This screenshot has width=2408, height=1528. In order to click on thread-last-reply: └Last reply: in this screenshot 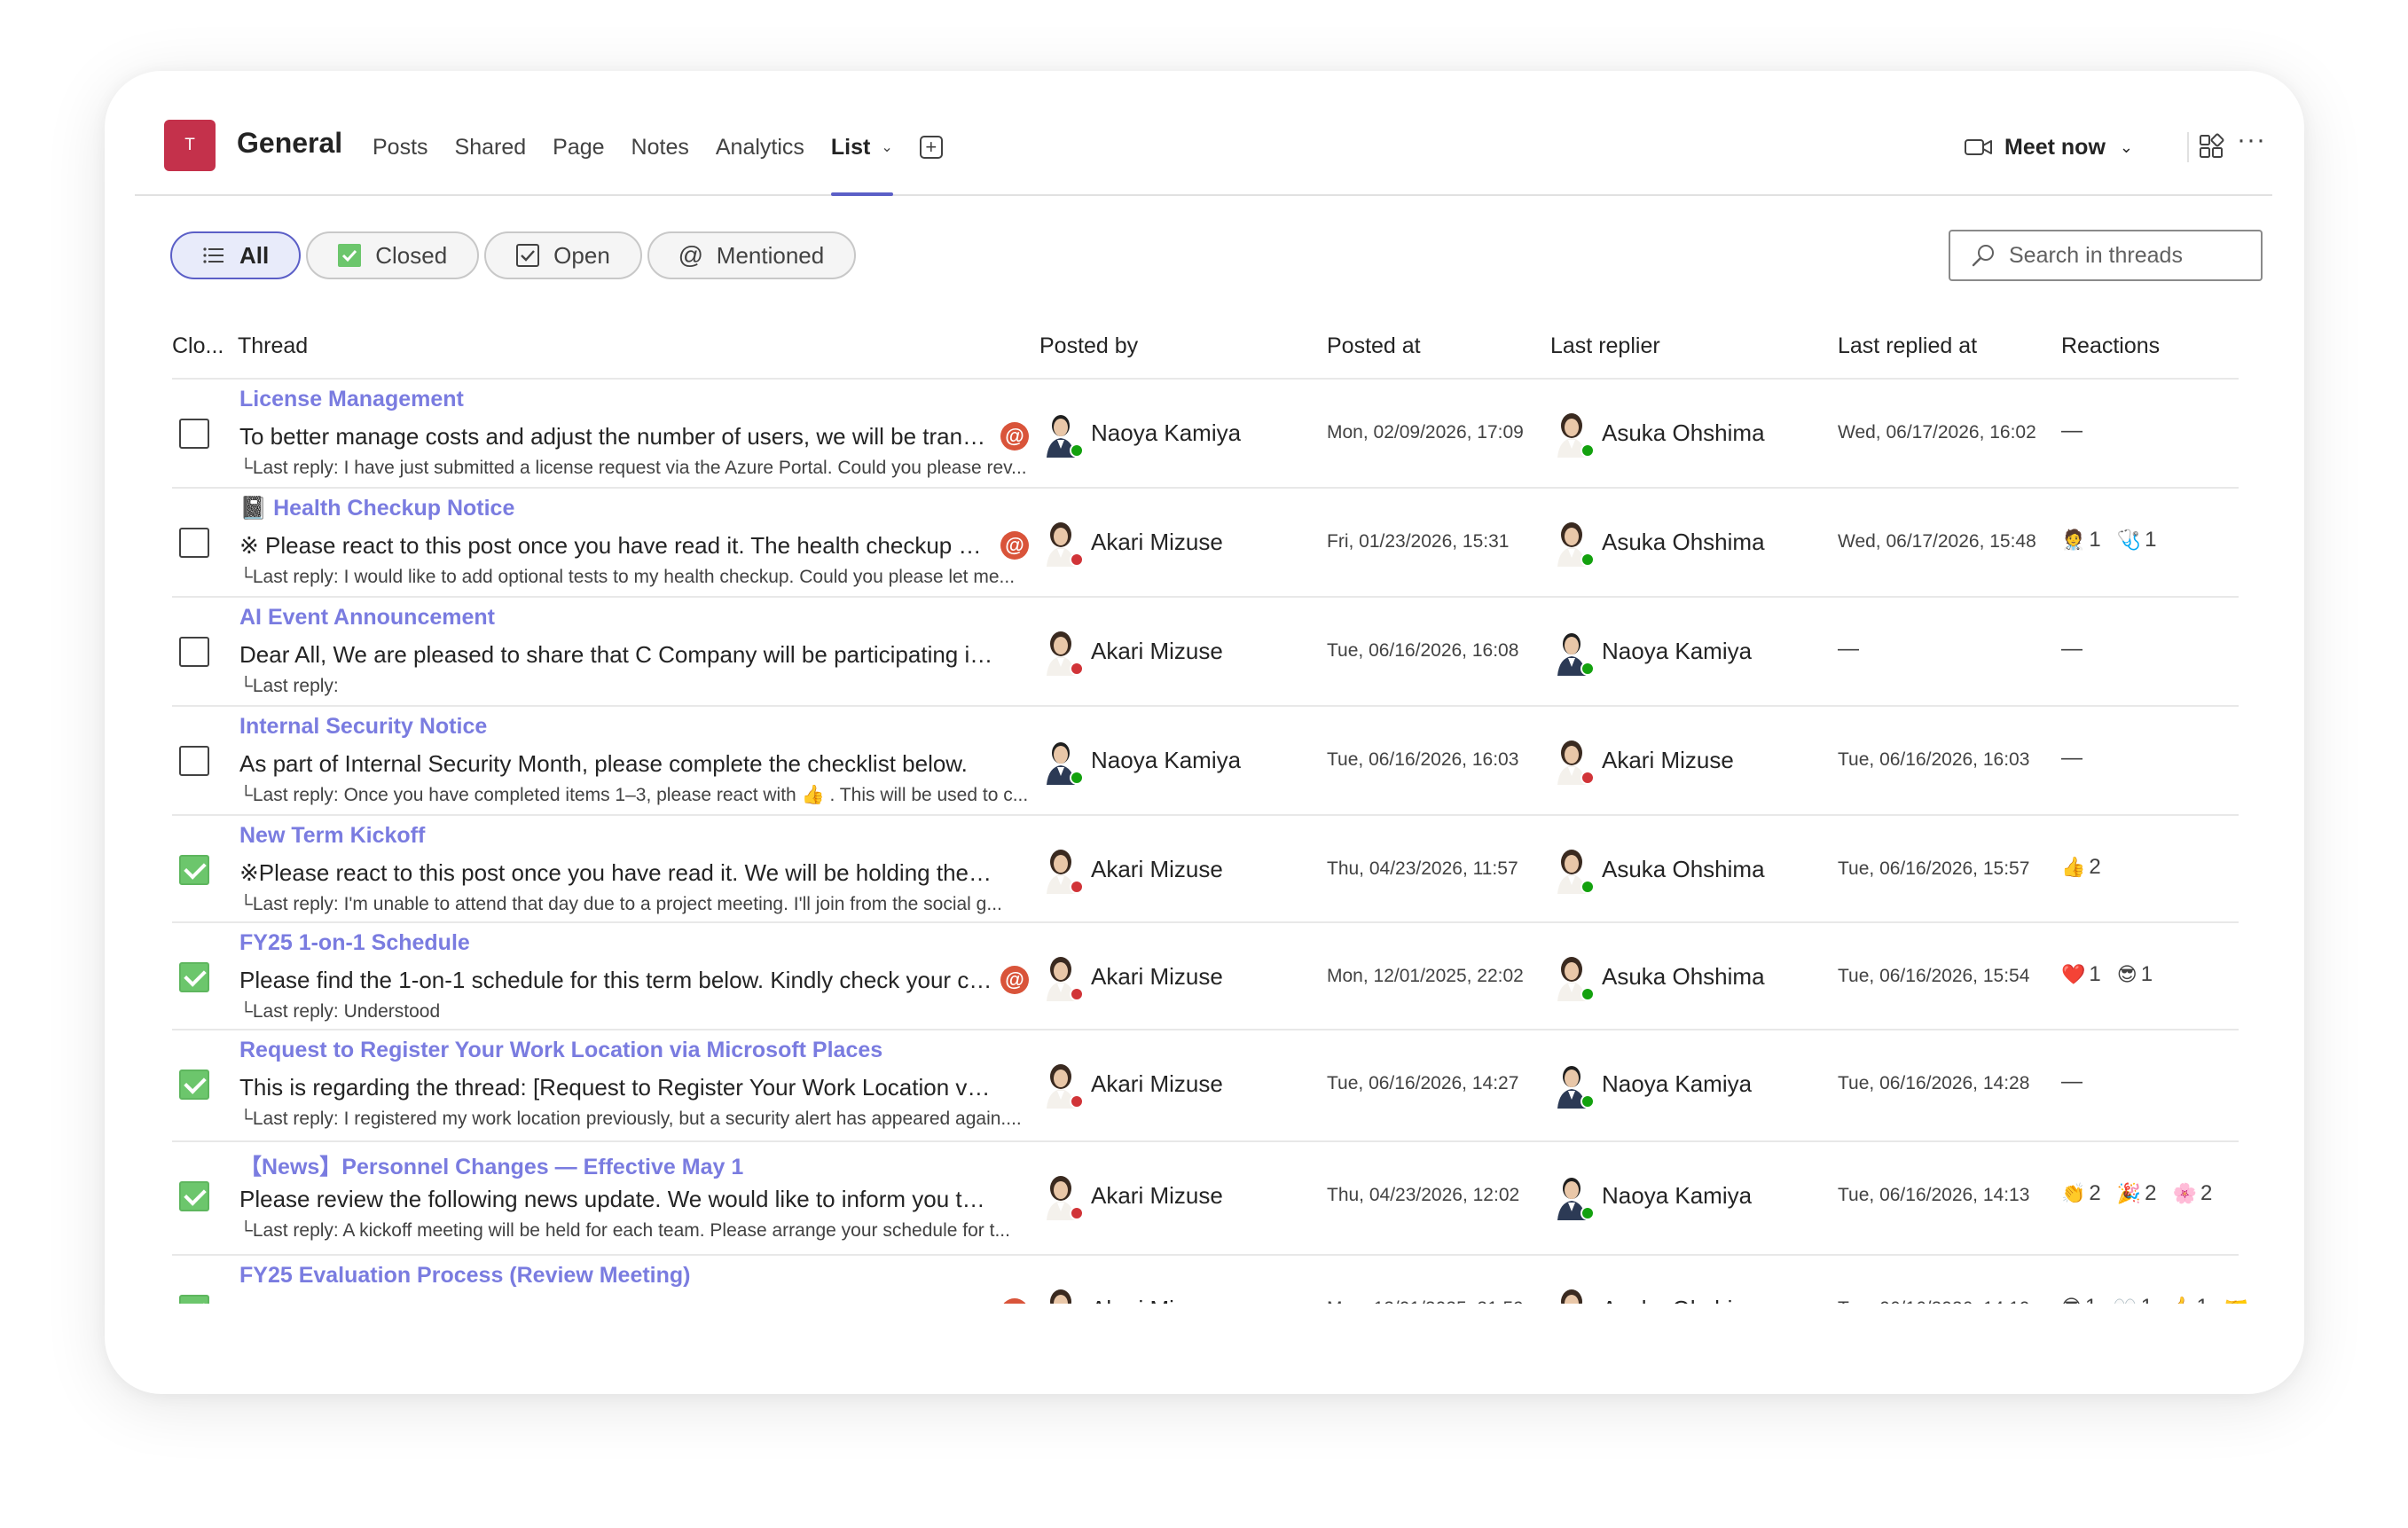, I will do `click(289, 686)`.